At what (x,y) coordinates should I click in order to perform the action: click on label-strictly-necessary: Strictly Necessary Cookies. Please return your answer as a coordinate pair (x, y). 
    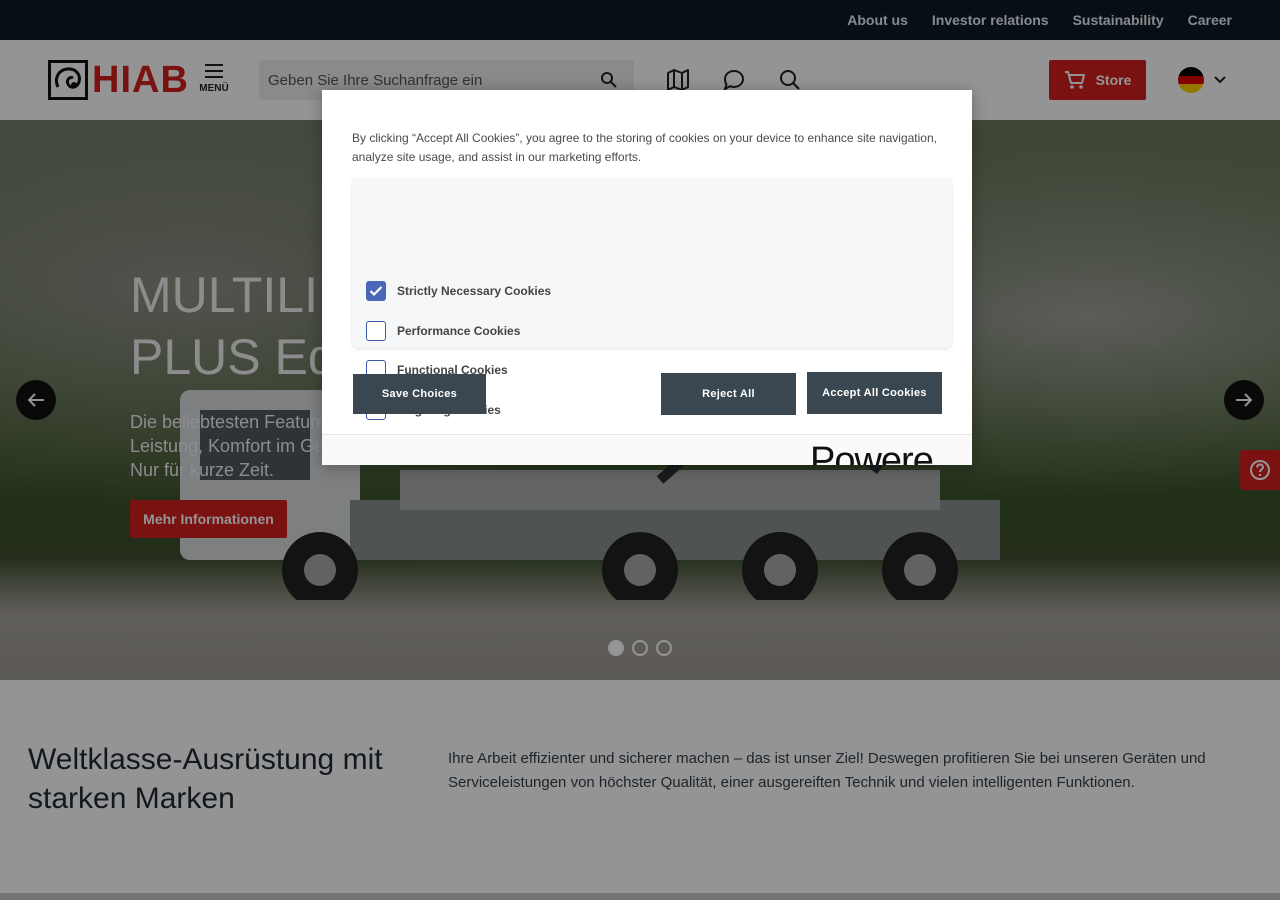
    Looking at the image, I should click on (474, 291).